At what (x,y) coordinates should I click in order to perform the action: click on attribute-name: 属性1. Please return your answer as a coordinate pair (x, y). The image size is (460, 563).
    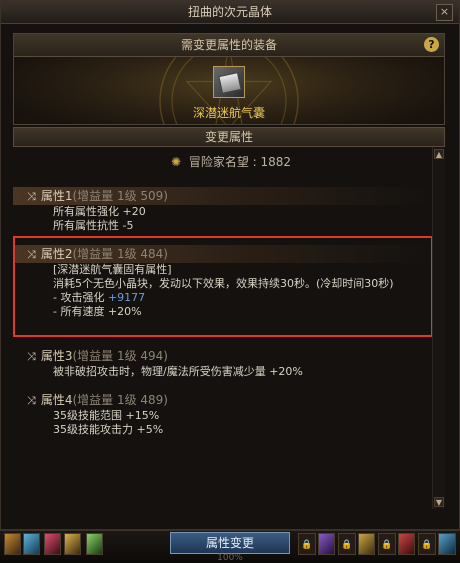
    Looking at the image, I should click on (56, 196).